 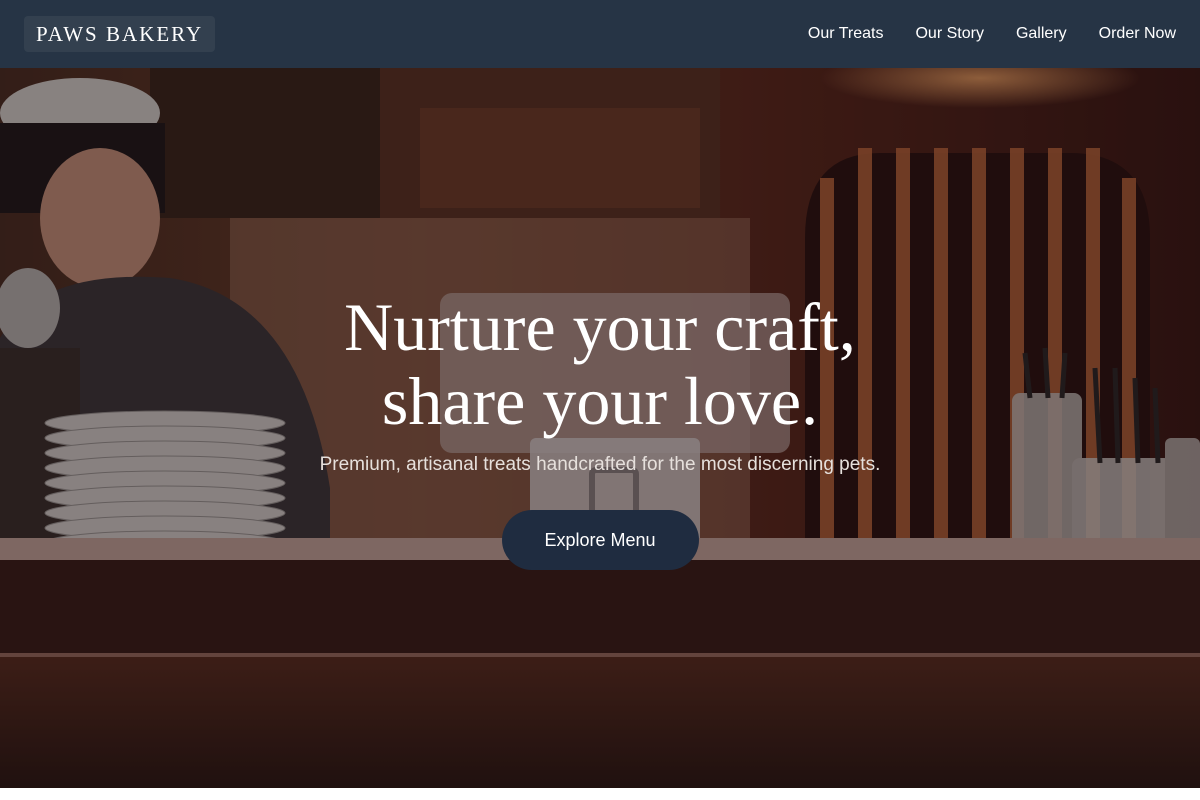 I want to click on nav-link-our-story: Our Story, so click(x=949, y=34).